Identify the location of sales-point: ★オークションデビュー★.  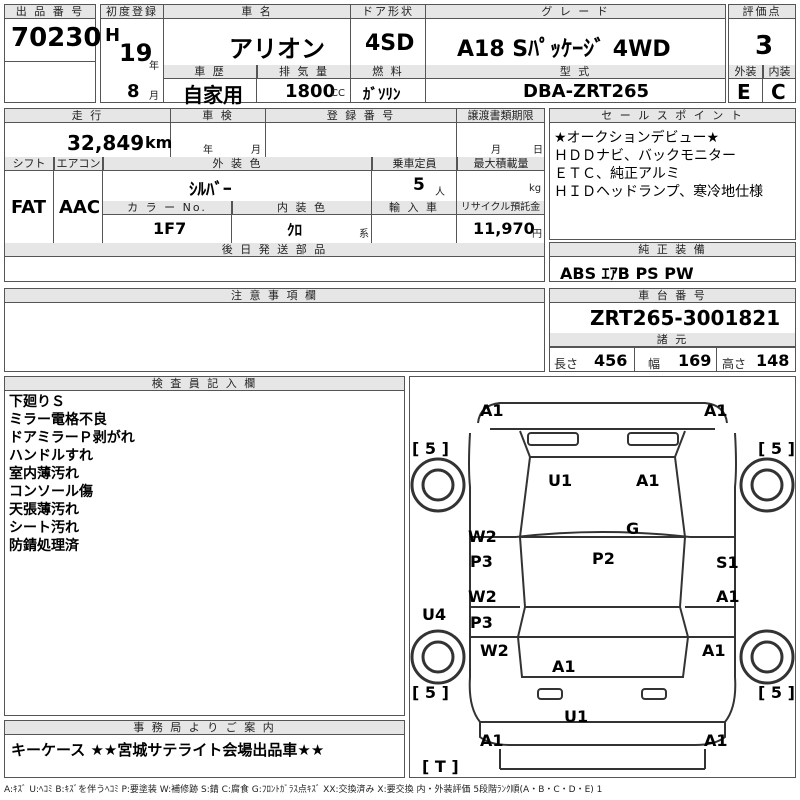
(637, 138).